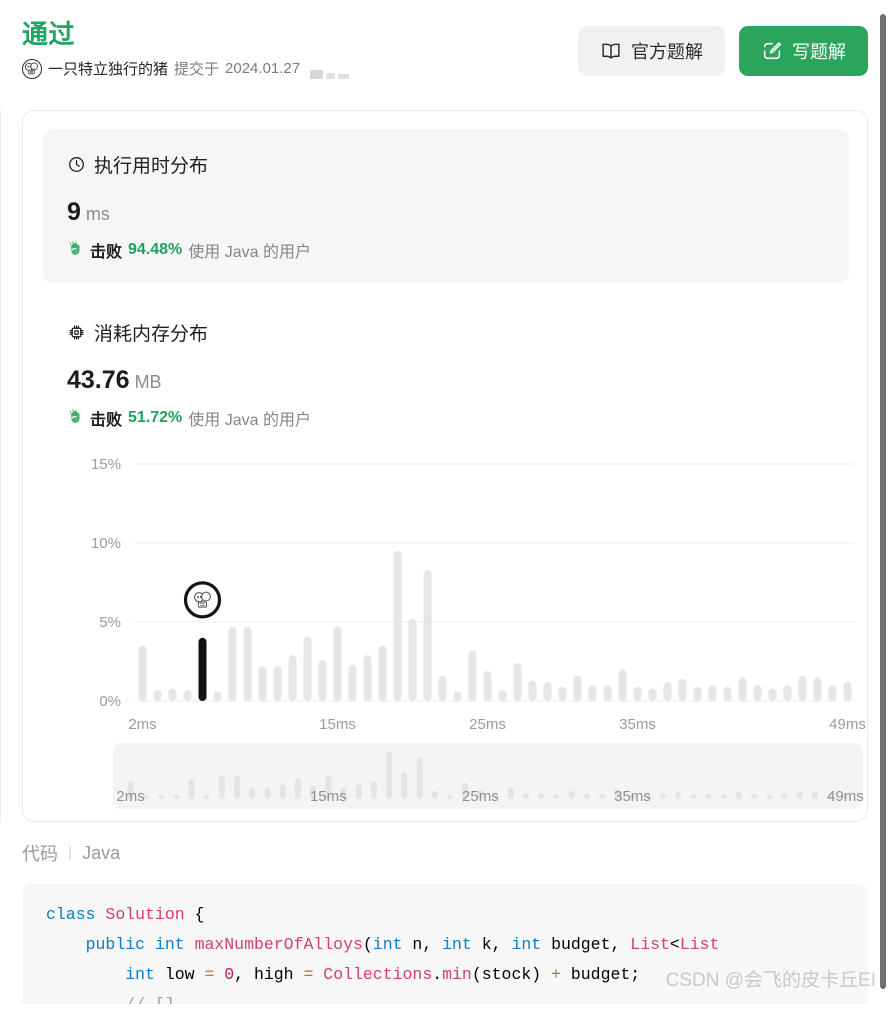  I want to click on memory-title-row: 消耗内存分布, so click(446, 332).